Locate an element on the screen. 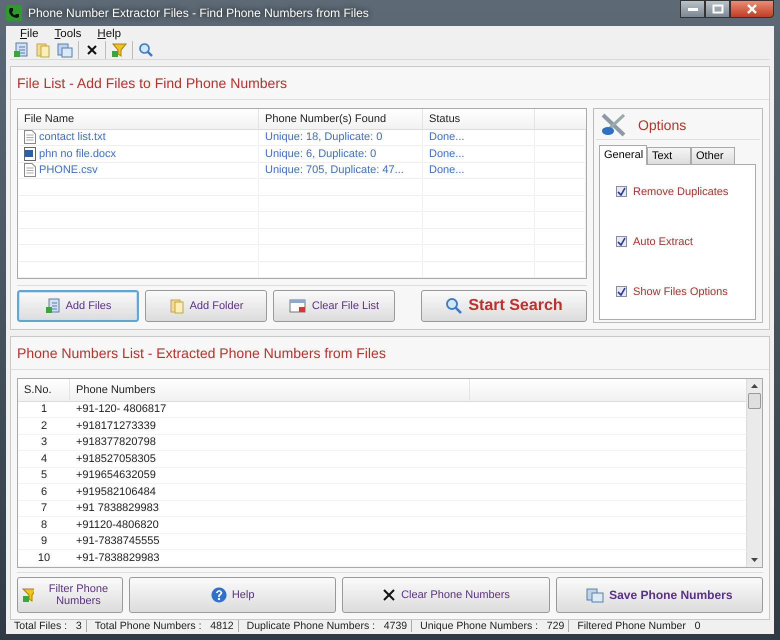 The image size is (780, 640). file-button: Add Files is located at coordinates (78, 306).